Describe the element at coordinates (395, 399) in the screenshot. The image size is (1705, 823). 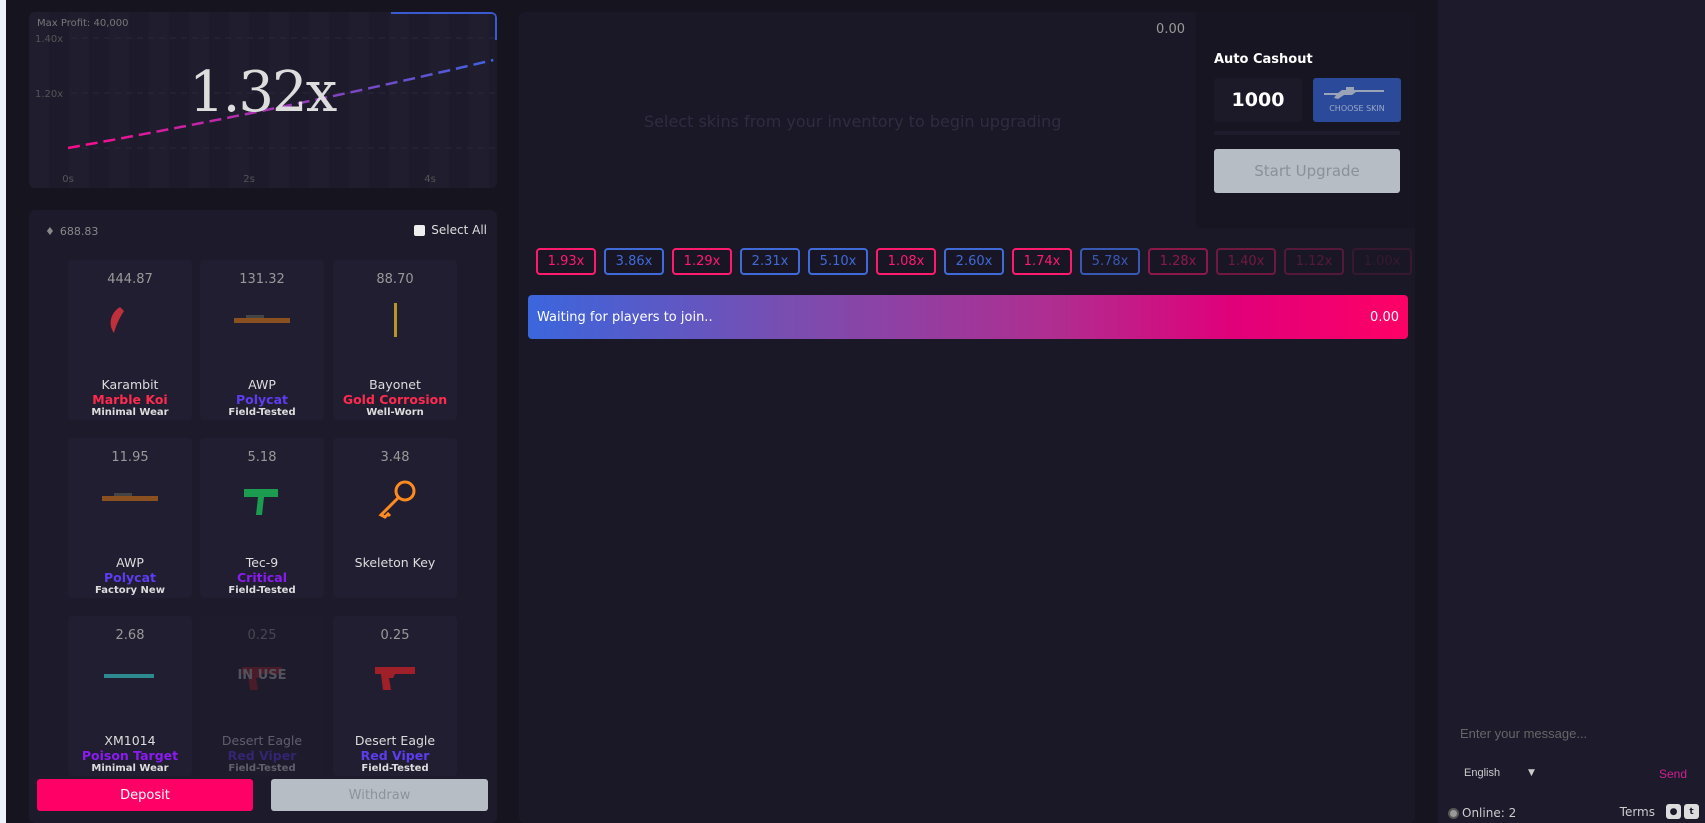
I see `item-skin: Gold Corrosion` at that location.